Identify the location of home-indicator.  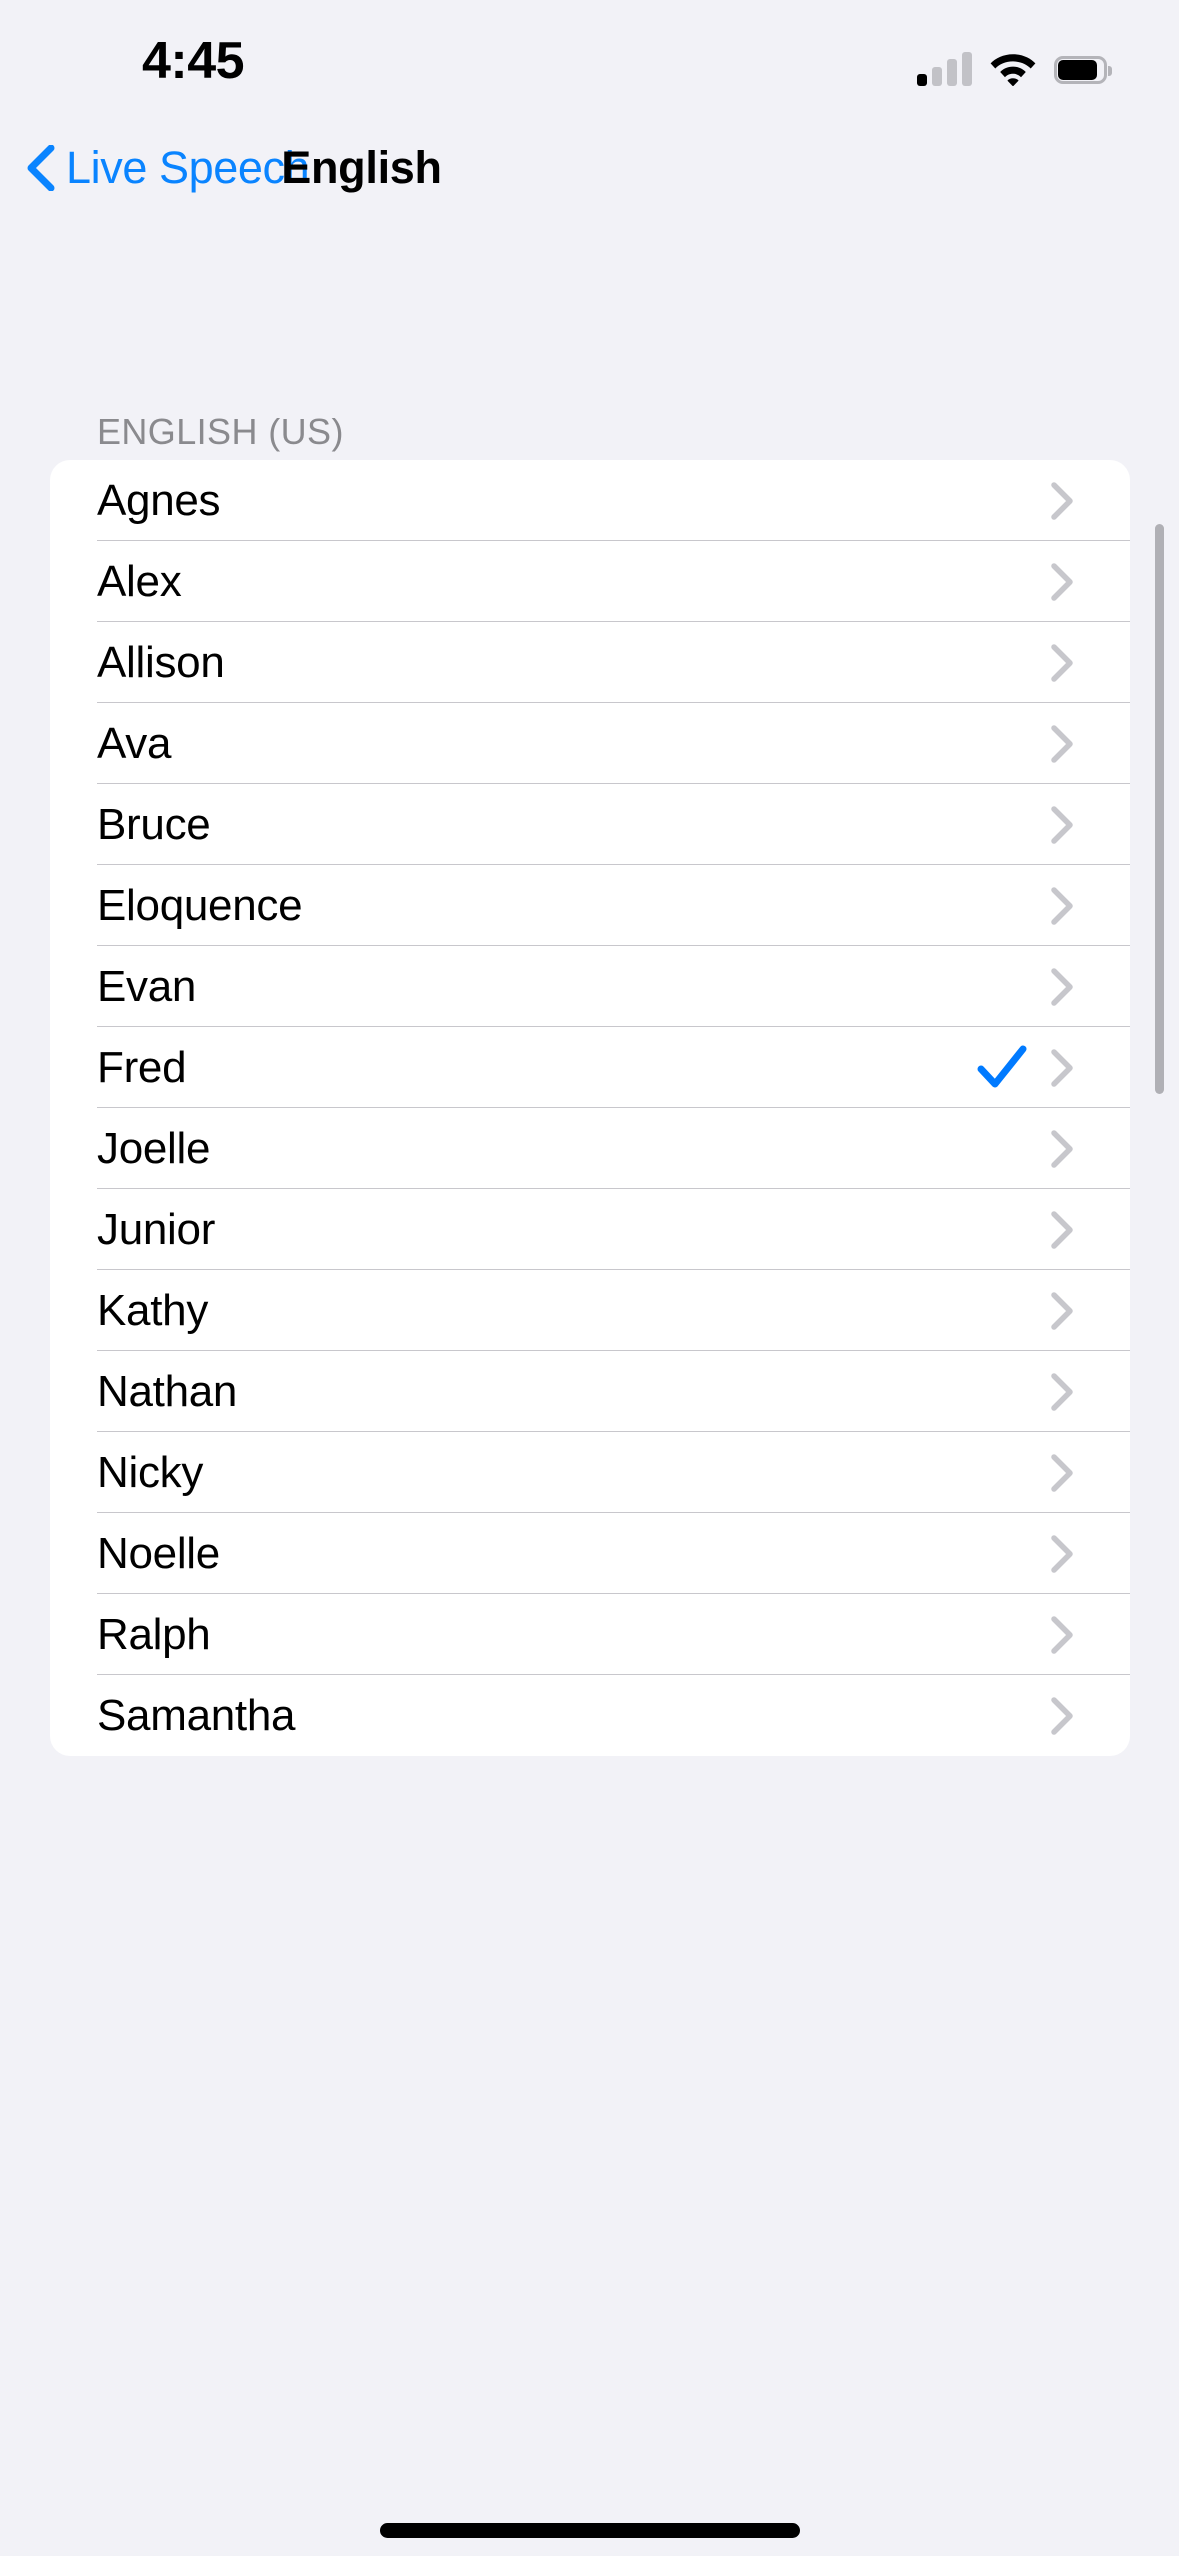
(589, 2530).